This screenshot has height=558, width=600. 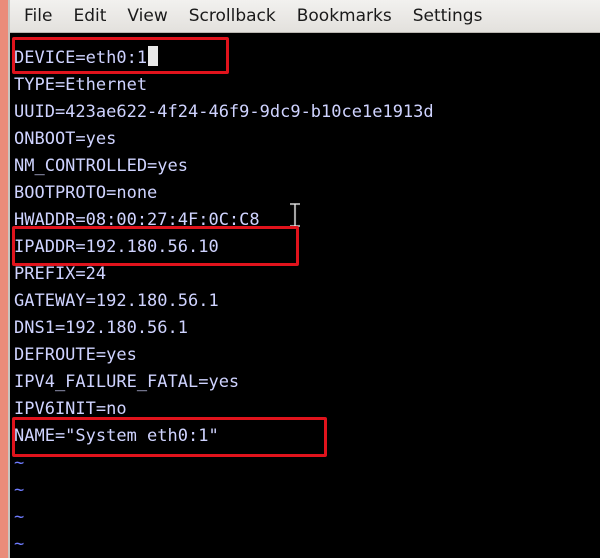 What do you see at coordinates (4, 279) in the screenshot?
I see `background-window-edge` at bounding box center [4, 279].